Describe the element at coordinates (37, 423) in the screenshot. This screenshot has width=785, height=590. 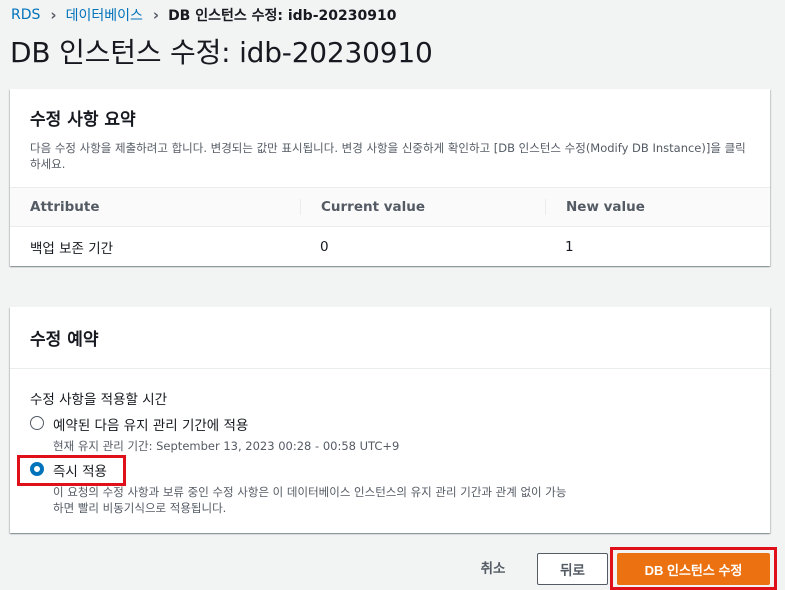
I see `radio-button` at that location.